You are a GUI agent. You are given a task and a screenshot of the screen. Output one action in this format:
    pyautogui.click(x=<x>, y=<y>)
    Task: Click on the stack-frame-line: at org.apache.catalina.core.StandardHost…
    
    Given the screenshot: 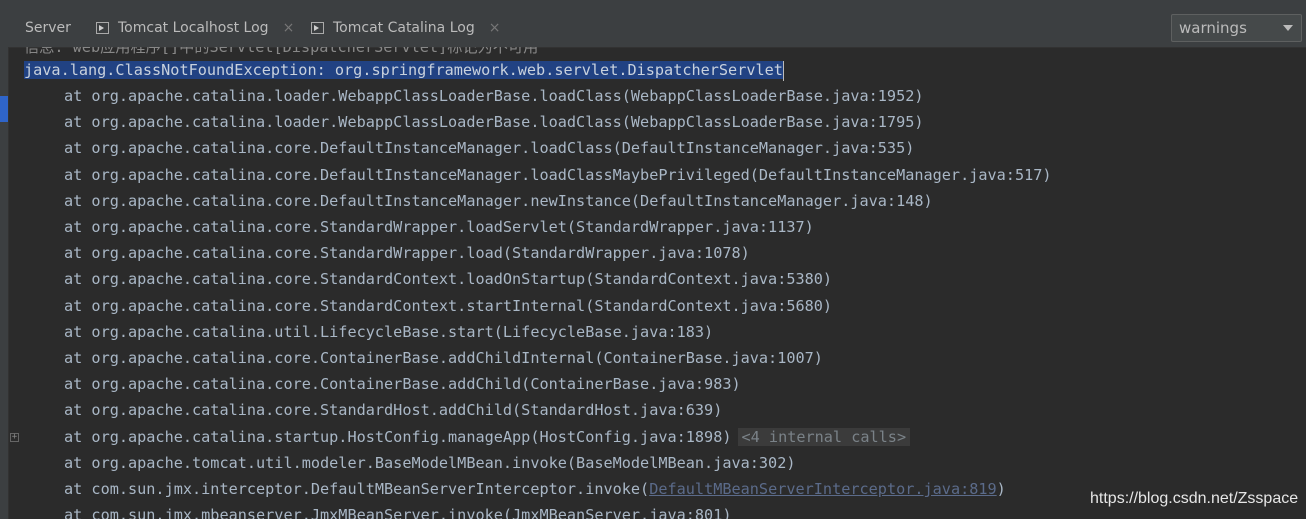 What is the action you would take?
    pyautogui.click(x=393, y=410)
    